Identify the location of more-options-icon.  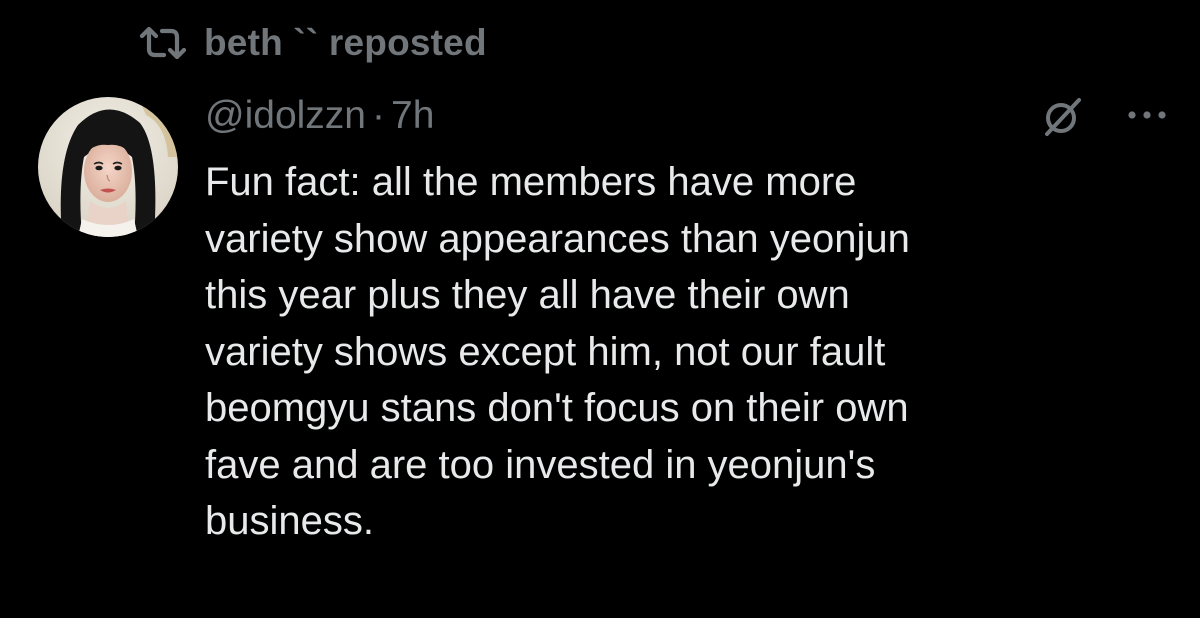
(1147, 115).